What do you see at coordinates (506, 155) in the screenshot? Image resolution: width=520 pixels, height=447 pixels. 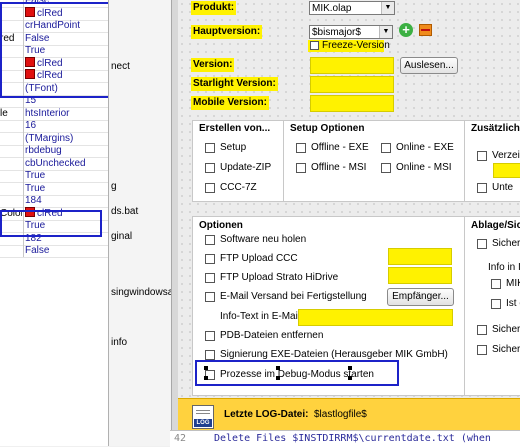 I see `verzeichnis-label: Verzeic` at bounding box center [506, 155].